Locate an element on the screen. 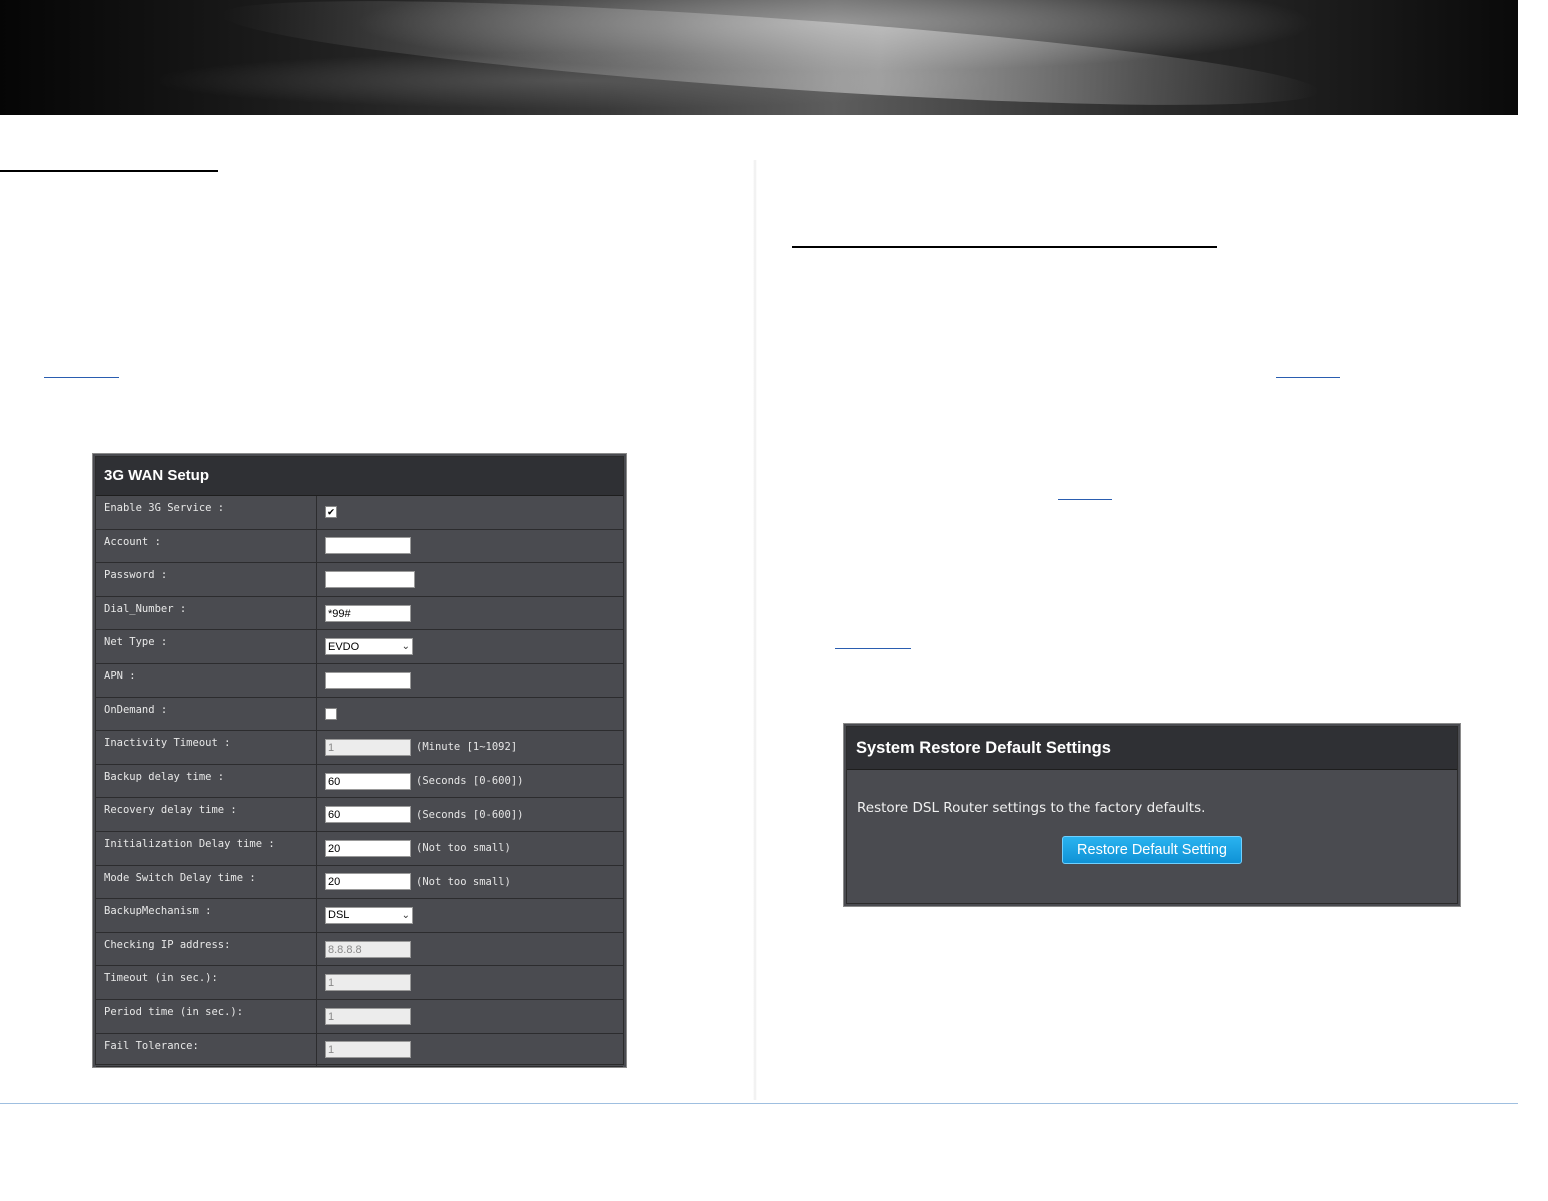 Image resolution: width=1548 pixels, height=1201 pixels. wan-row: Net Type : EVDO ⌄ is located at coordinates (359, 647).